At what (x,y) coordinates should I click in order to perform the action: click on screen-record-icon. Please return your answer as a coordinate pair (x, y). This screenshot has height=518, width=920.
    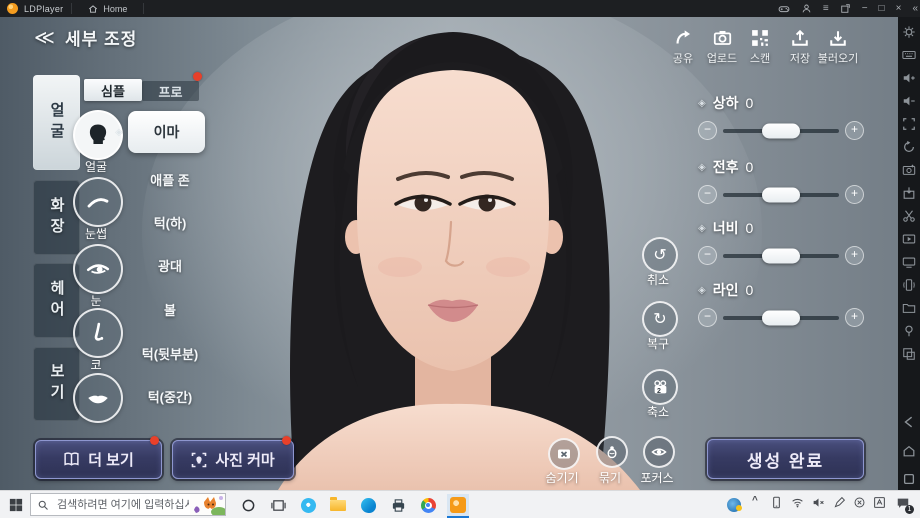
    Looking at the image, I should click on (909, 239).